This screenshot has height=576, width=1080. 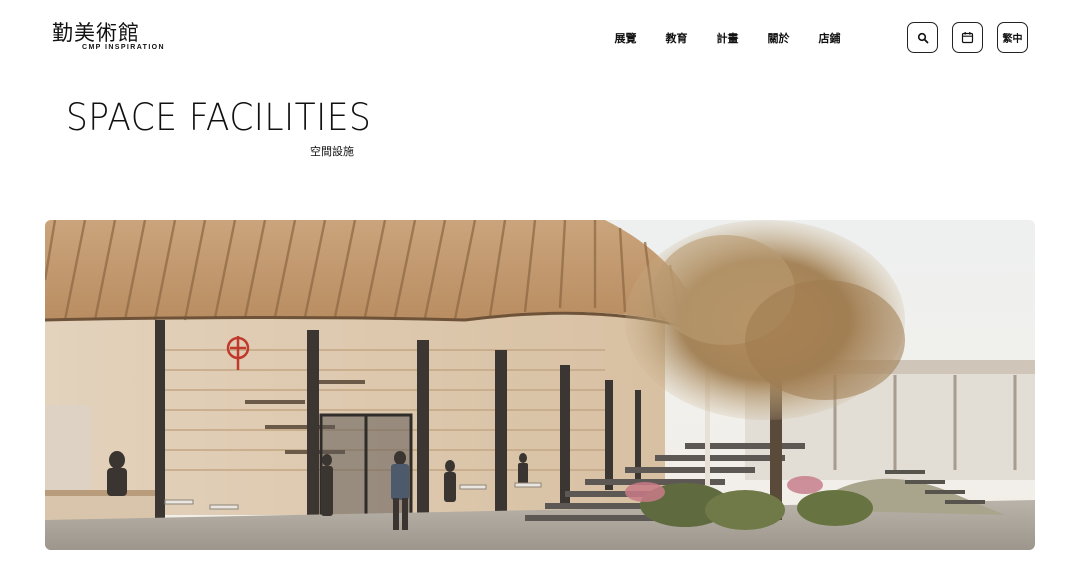 What do you see at coordinates (625, 38) in the screenshot?
I see `nav-item-exhibitions: 展覽` at bounding box center [625, 38].